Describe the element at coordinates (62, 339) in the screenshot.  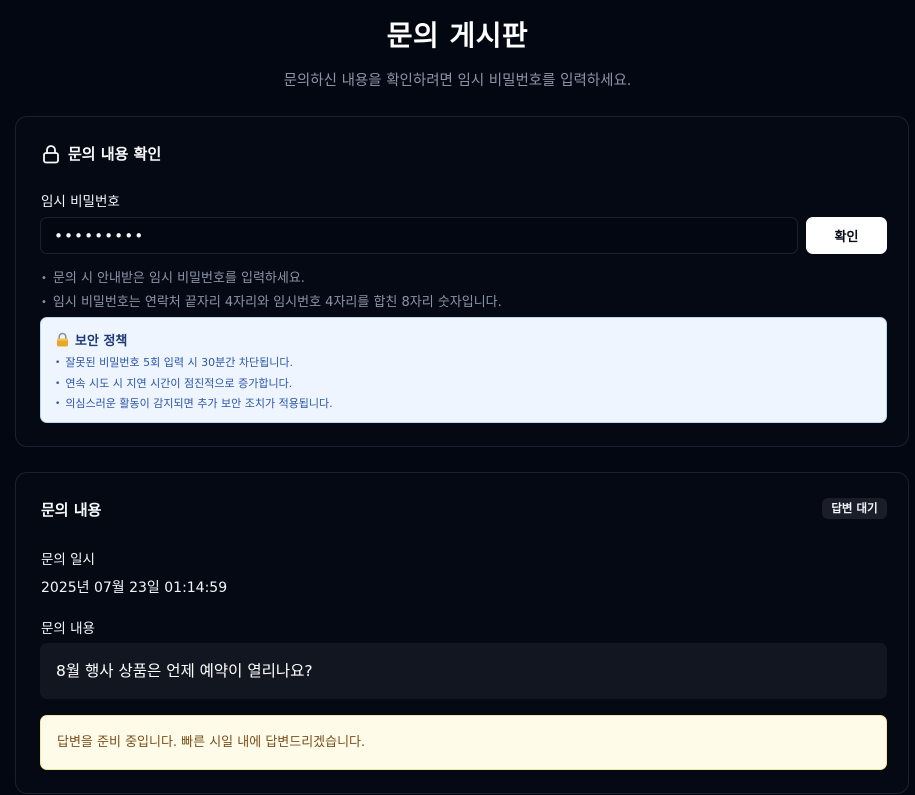
I see `padlock-icon` at that location.